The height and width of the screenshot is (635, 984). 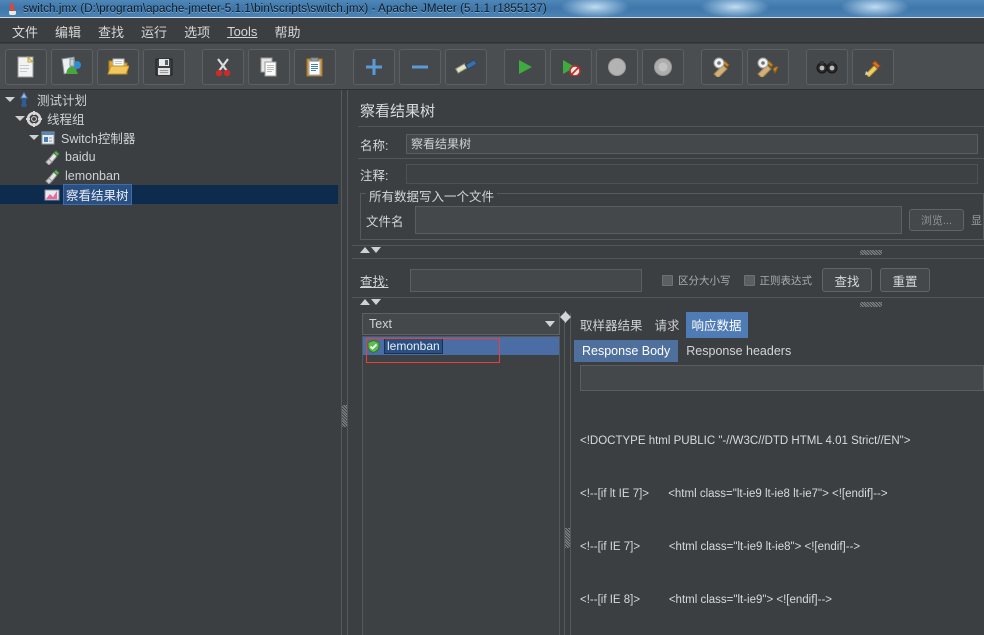 I want to click on results-splitter-grip, so click(x=567, y=538).